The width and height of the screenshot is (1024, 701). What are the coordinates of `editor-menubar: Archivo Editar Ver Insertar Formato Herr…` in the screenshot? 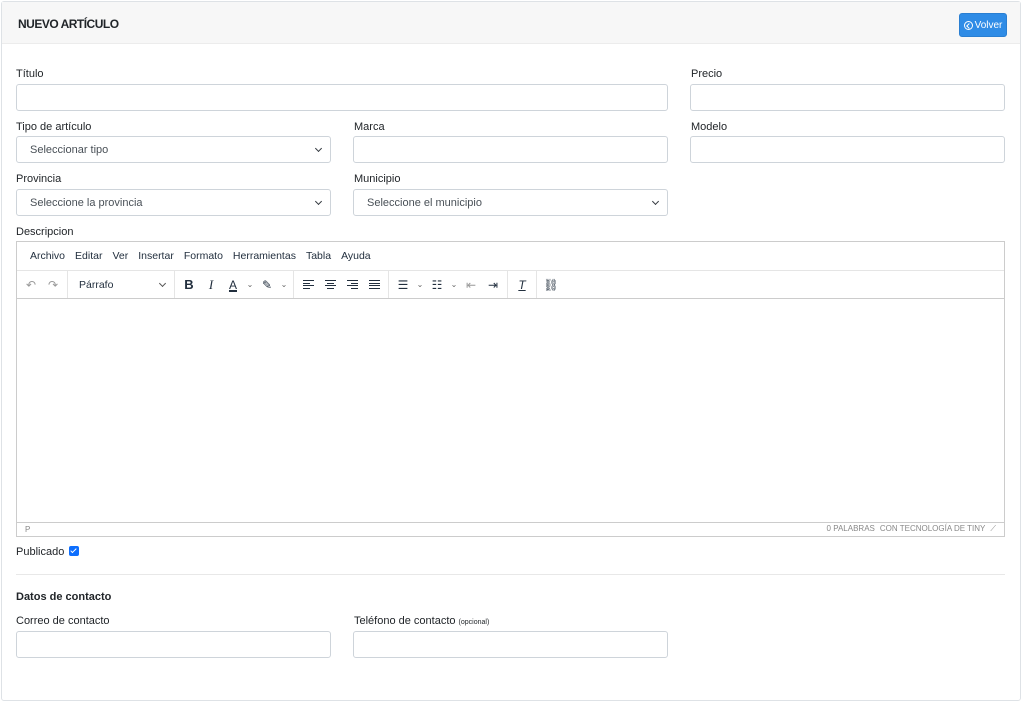 It's located at (510, 256).